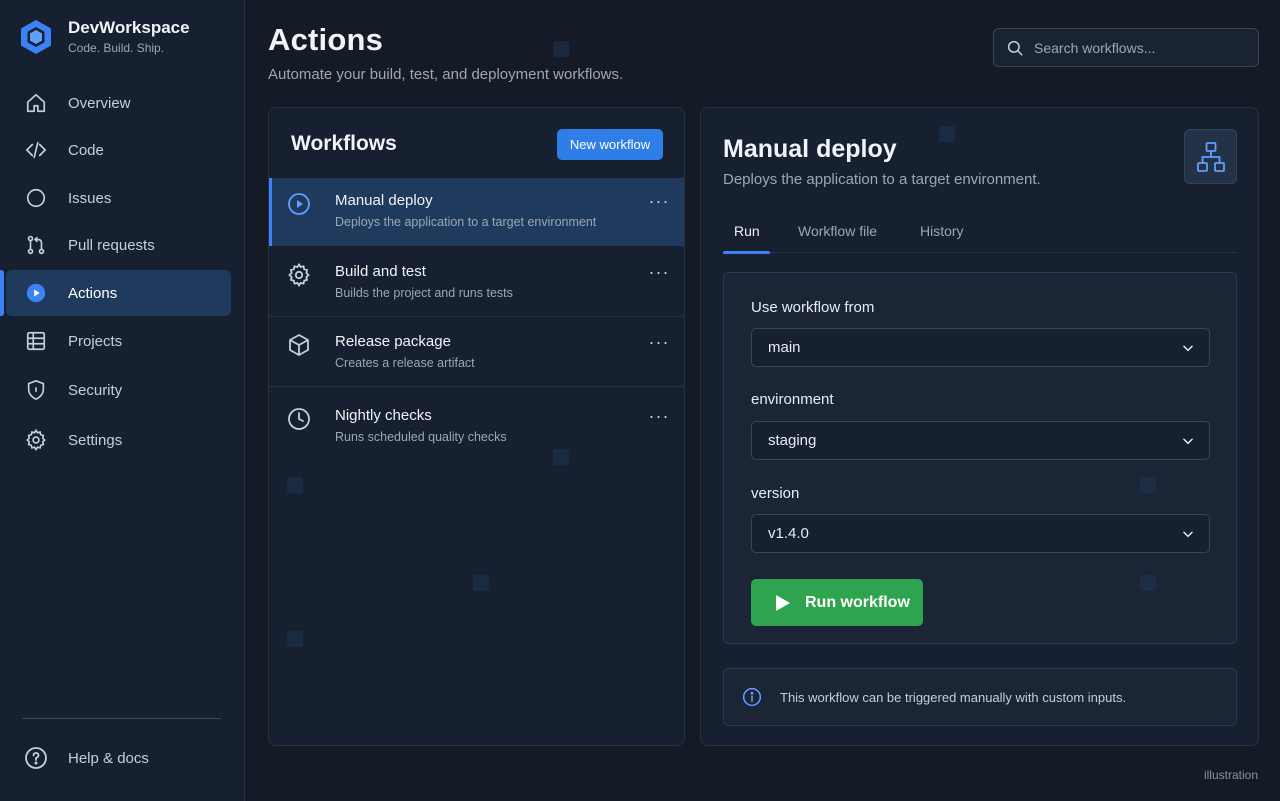  Describe the element at coordinates (746, 252) in the screenshot. I see `active-tab-indicator` at that location.